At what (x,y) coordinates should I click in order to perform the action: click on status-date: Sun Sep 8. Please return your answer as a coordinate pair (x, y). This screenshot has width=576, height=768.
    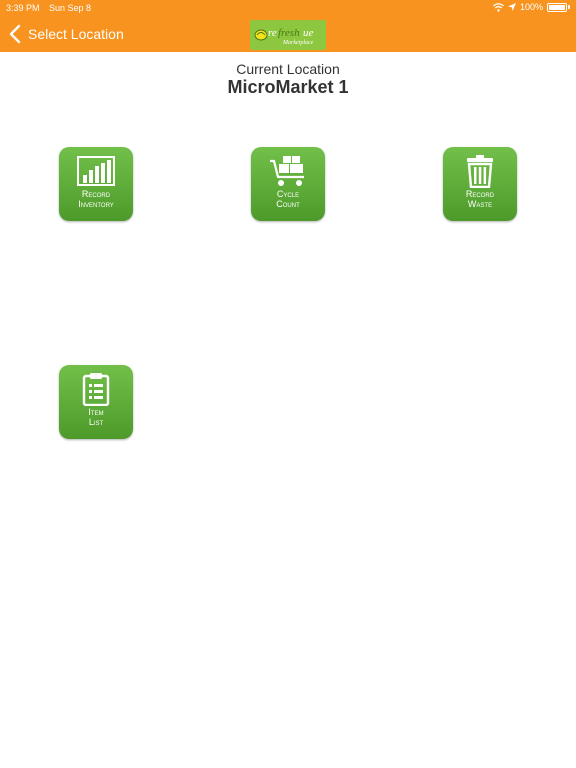
    Looking at the image, I should click on (70, 8).